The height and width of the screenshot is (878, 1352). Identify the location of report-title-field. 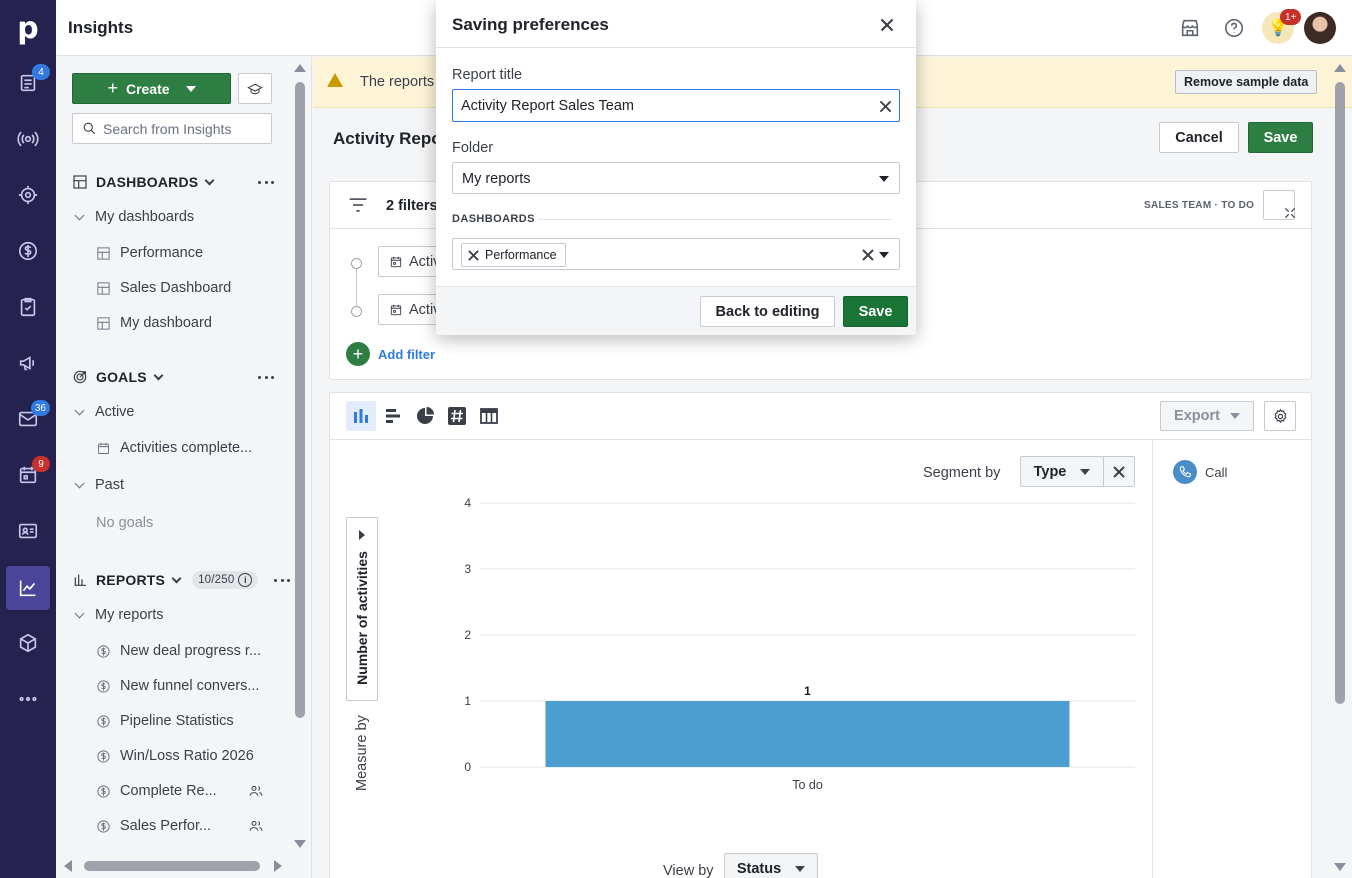
(676, 105).